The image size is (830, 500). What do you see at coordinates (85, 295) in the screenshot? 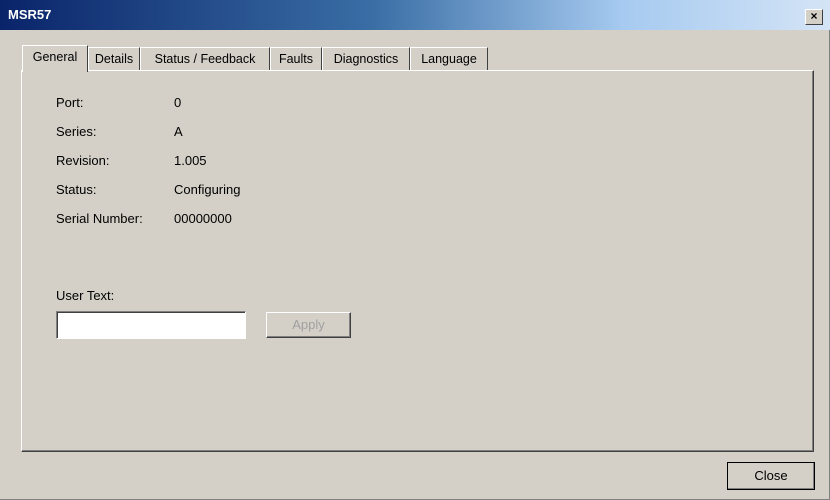
I see `user-text-label: User Text:` at bounding box center [85, 295].